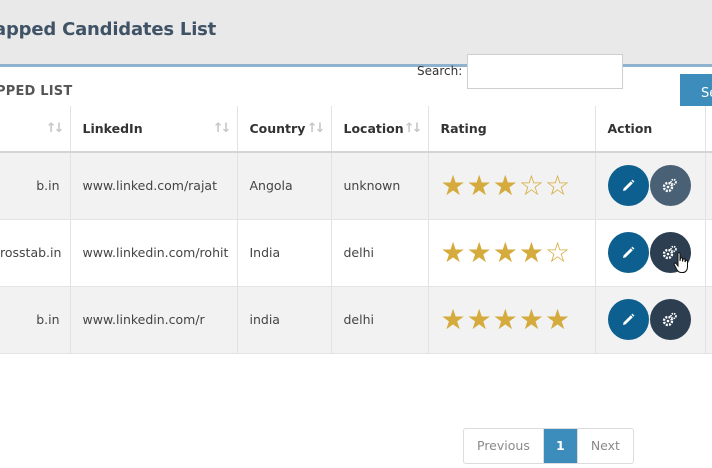 The height and width of the screenshot is (468, 712). I want to click on cell-country: India, so click(284, 253).